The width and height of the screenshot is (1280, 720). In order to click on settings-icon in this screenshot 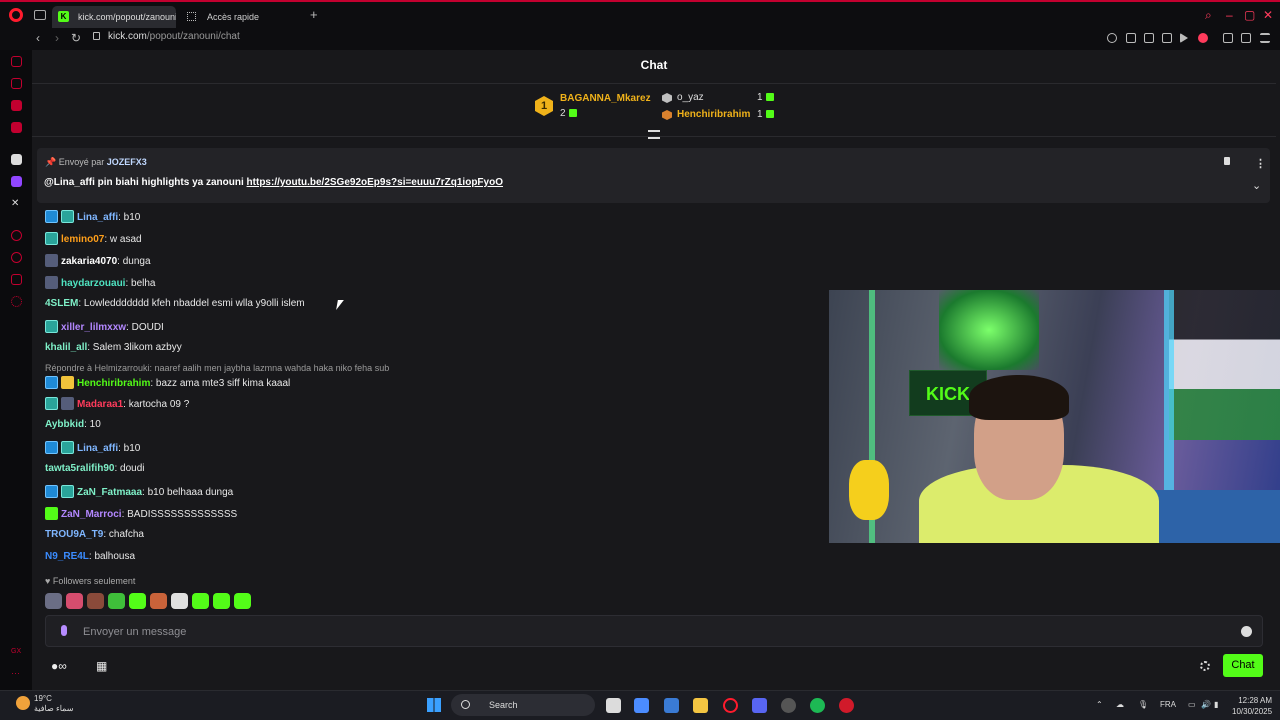, I will do `click(16, 301)`.